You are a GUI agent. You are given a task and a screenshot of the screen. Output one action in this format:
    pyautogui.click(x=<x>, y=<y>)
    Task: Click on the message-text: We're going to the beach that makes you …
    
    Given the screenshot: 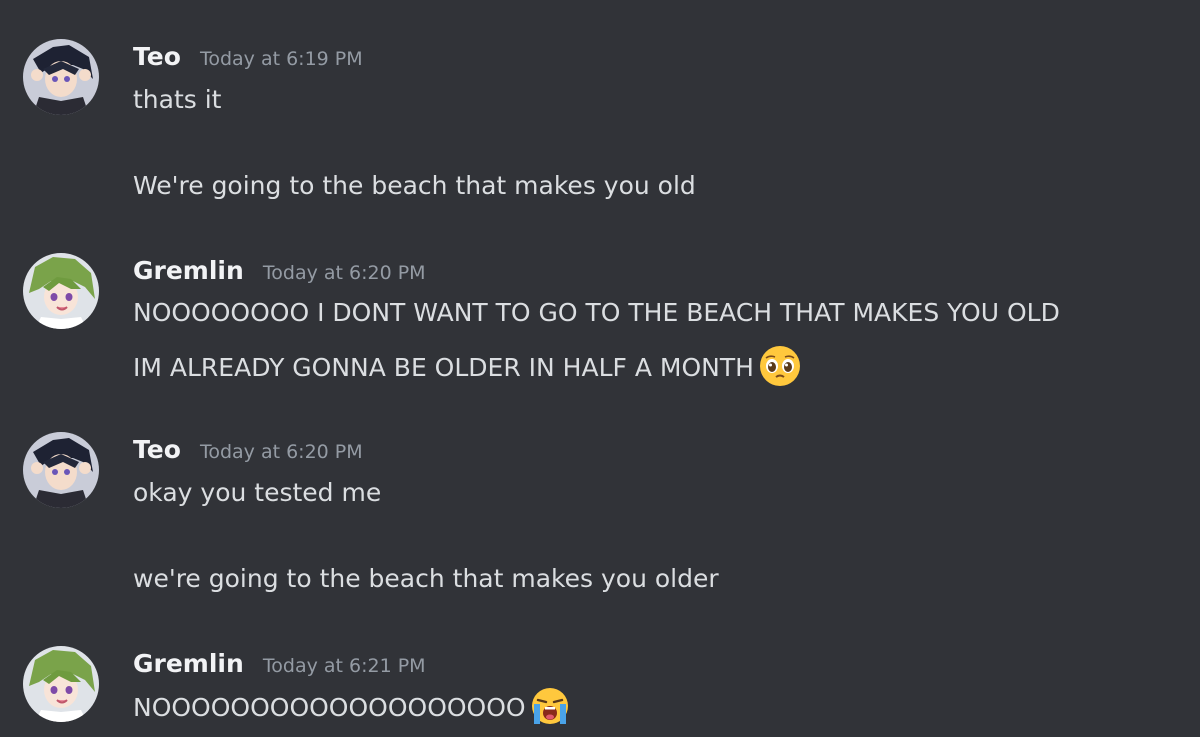 What is the action you would take?
    pyautogui.click(x=414, y=185)
    